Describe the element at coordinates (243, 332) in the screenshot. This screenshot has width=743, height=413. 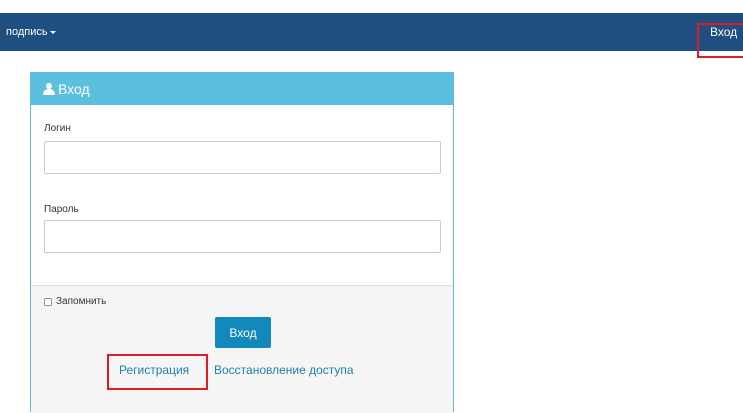
I see `login-submit-button: Вход` at that location.